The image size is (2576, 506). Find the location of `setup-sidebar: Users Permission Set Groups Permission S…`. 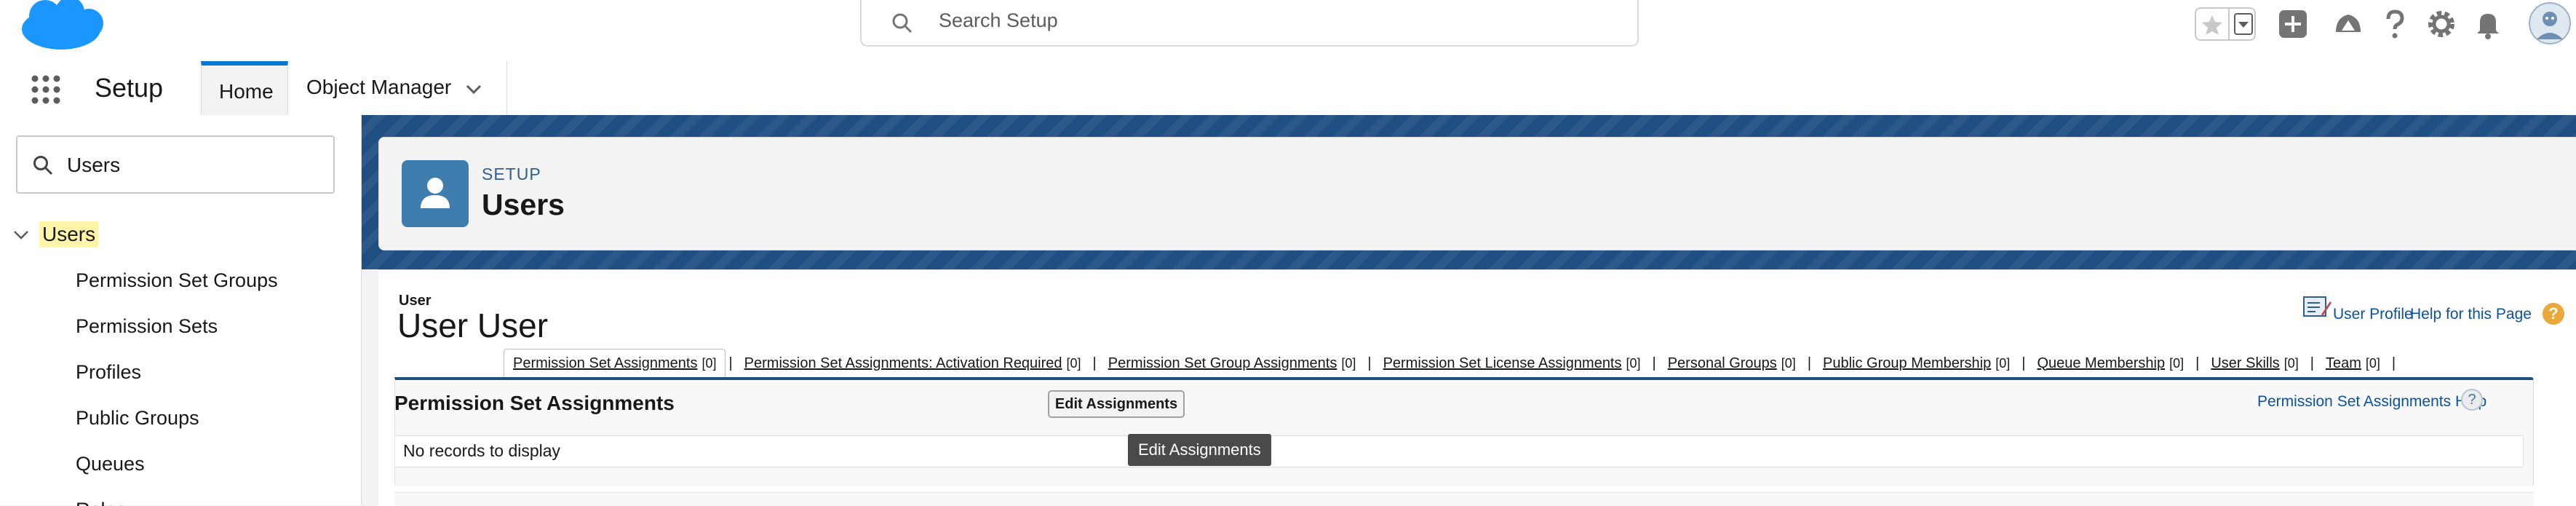

setup-sidebar: Users Permission Set Groups Permission S… is located at coordinates (181, 311).